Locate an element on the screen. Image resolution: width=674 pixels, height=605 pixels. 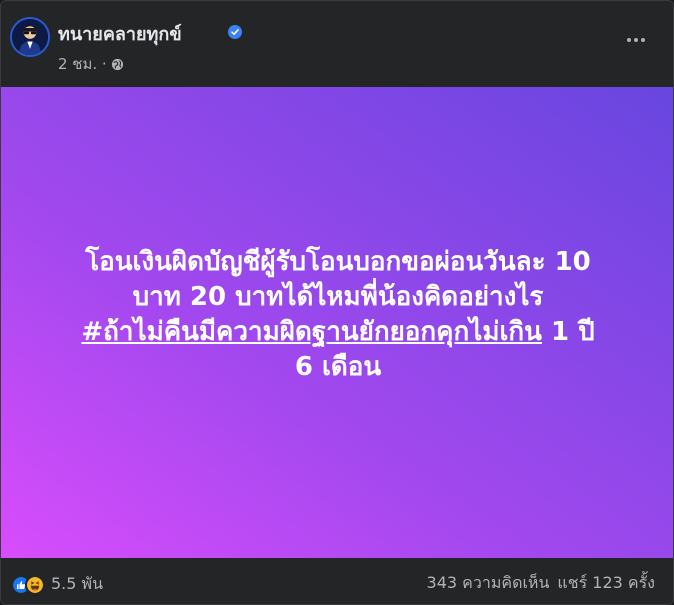
haha-icon is located at coordinates (35, 584).